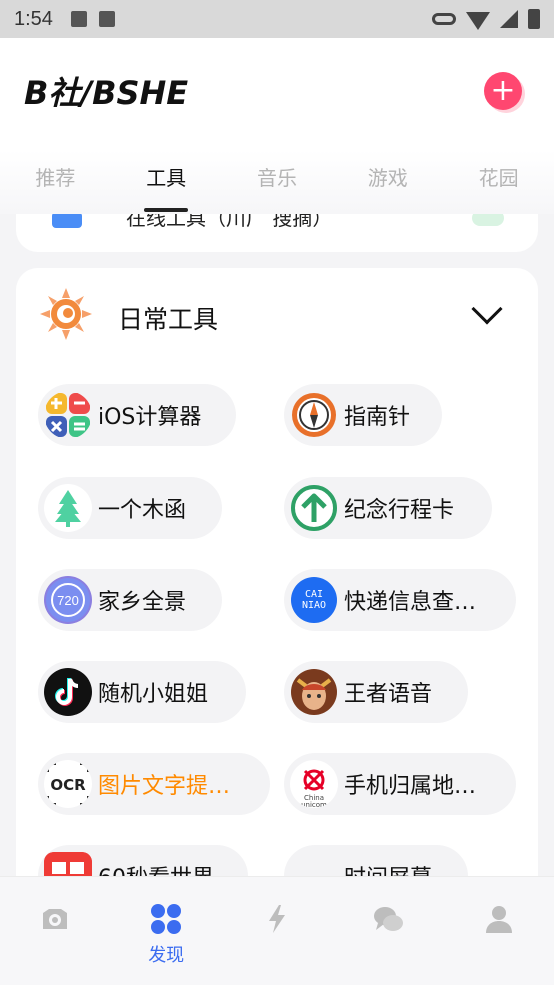  Describe the element at coordinates (314, 864) in the screenshot. I see `clock-icon` at that location.